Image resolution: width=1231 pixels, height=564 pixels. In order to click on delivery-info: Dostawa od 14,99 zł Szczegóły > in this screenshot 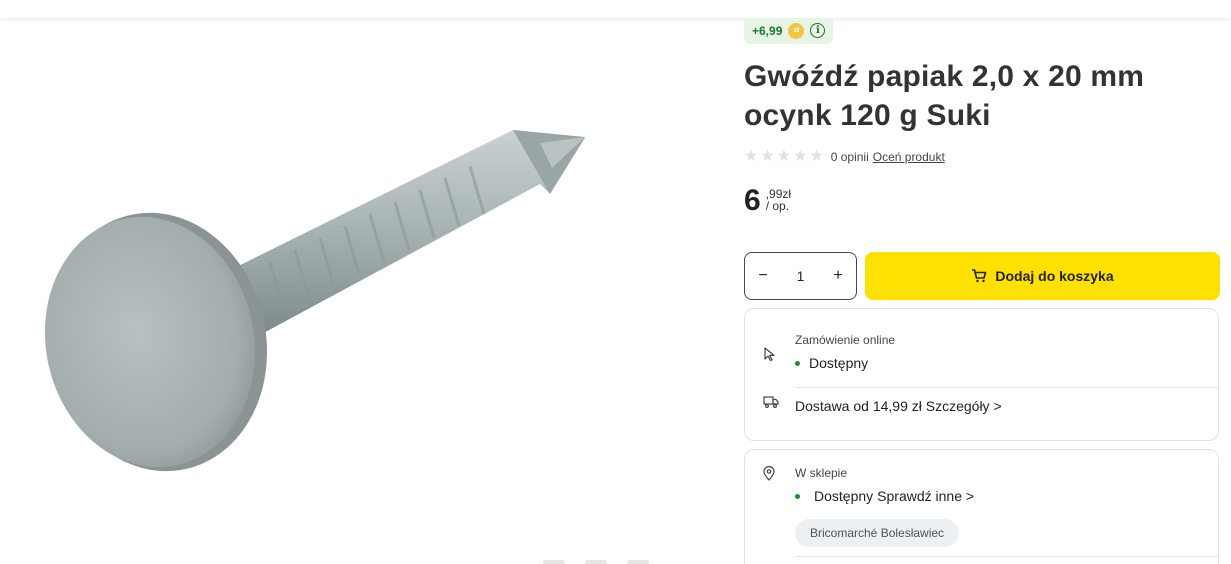, I will do `click(898, 406)`.